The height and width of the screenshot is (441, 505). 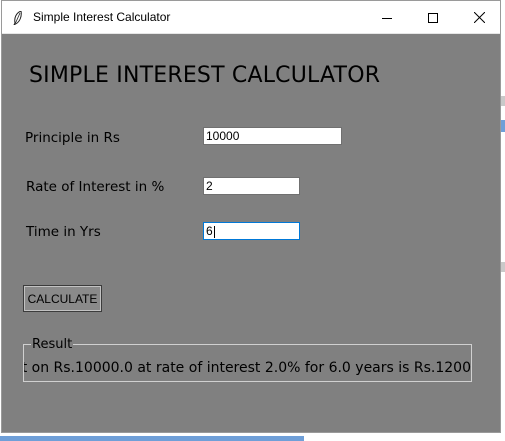 What do you see at coordinates (251, 17) in the screenshot?
I see `title-bar: Simple Interest Calculator` at bounding box center [251, 17].